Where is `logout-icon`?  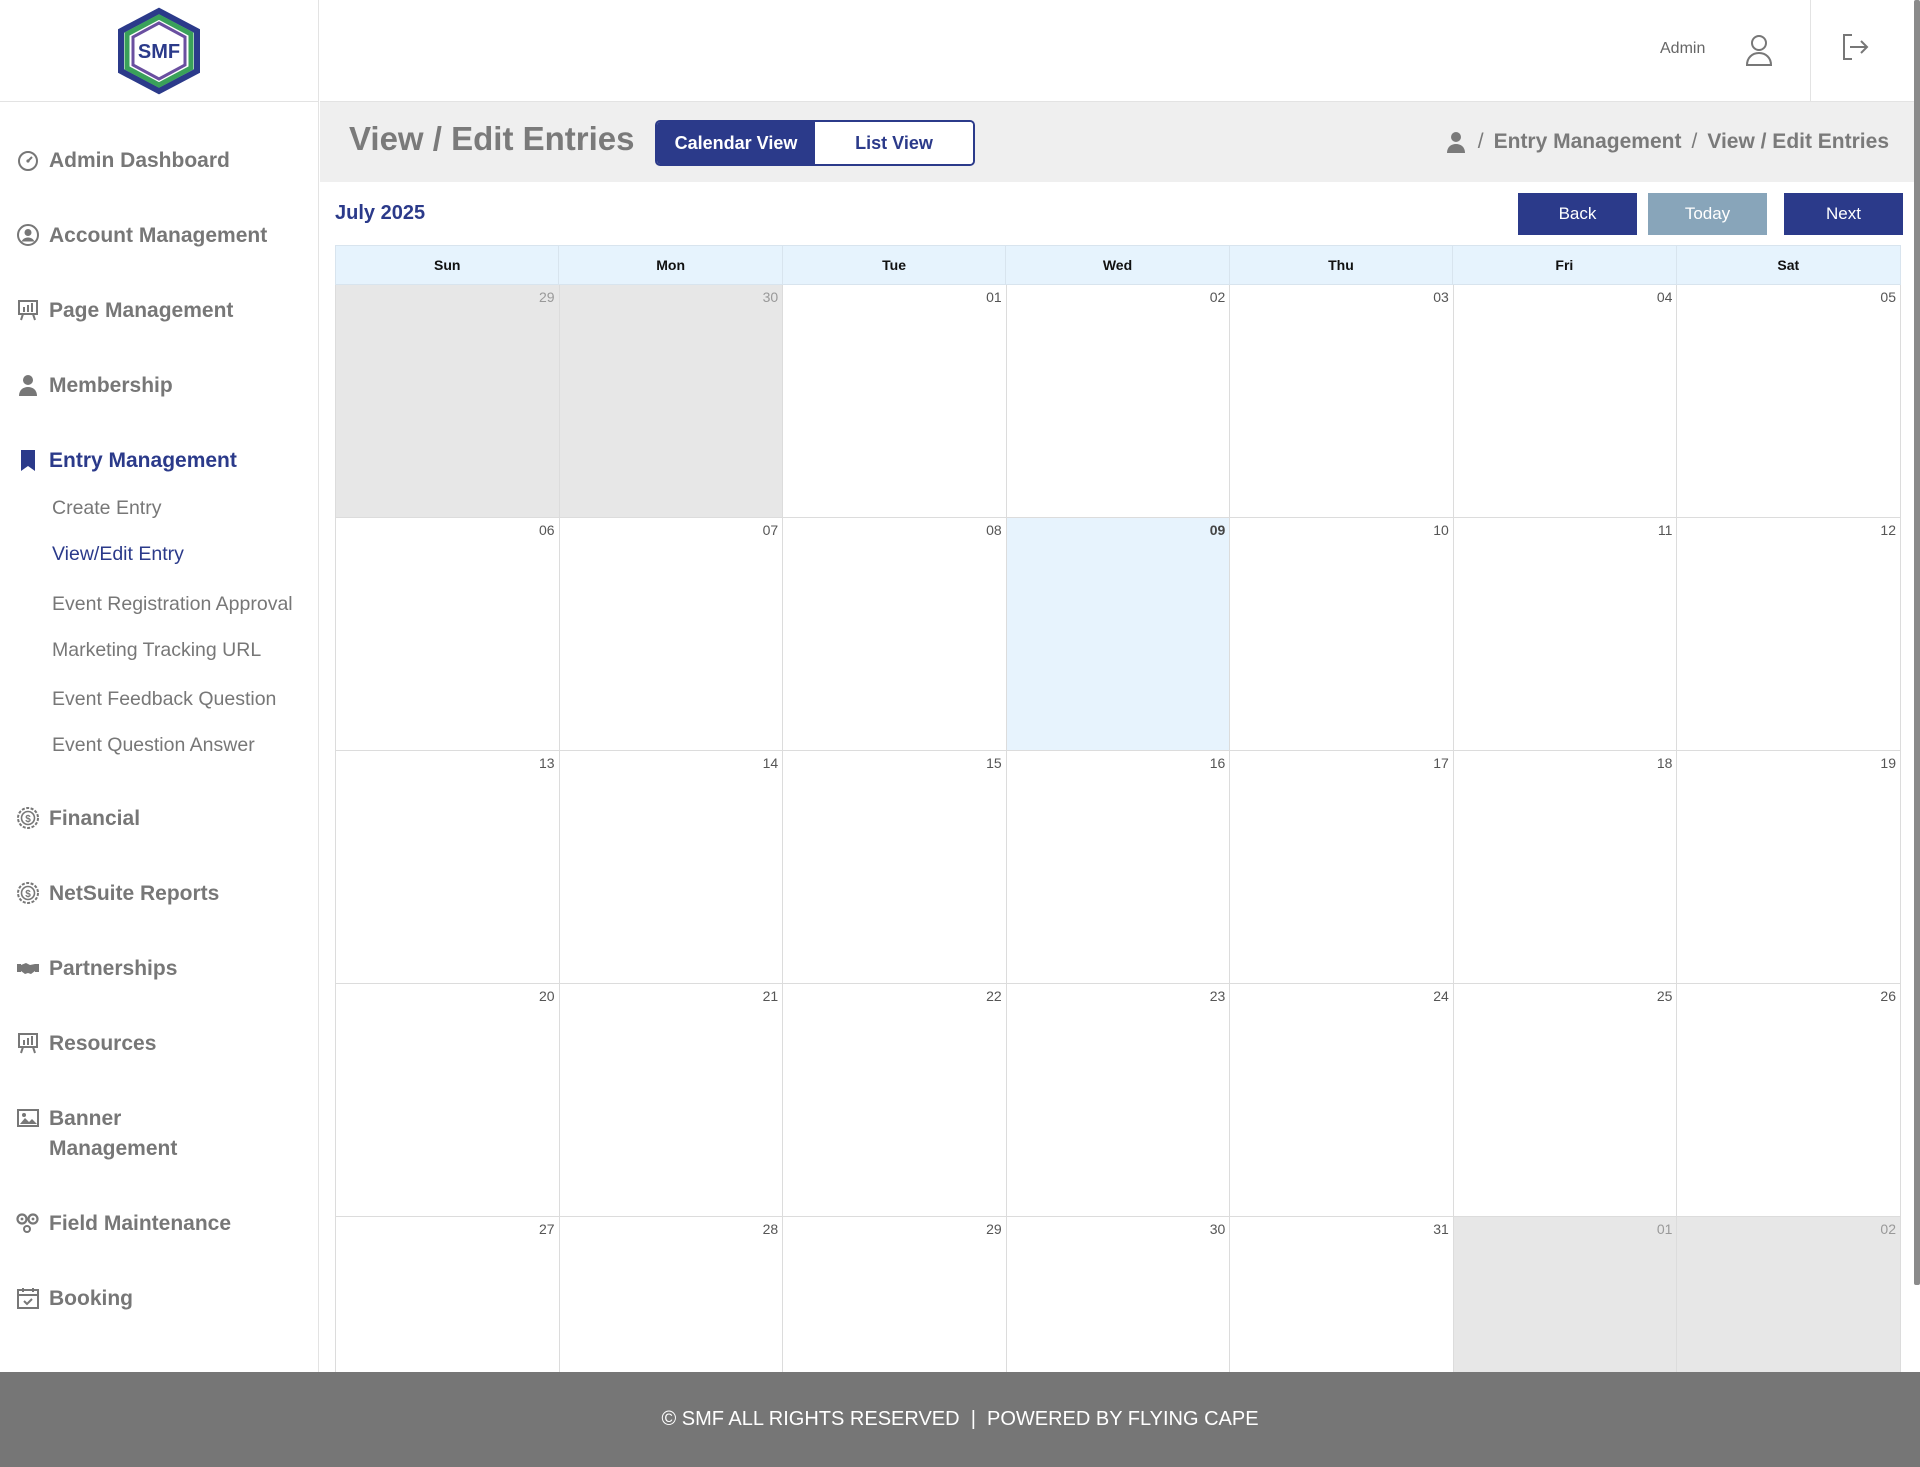
logout-icon is located at coordinates (1855, 47).